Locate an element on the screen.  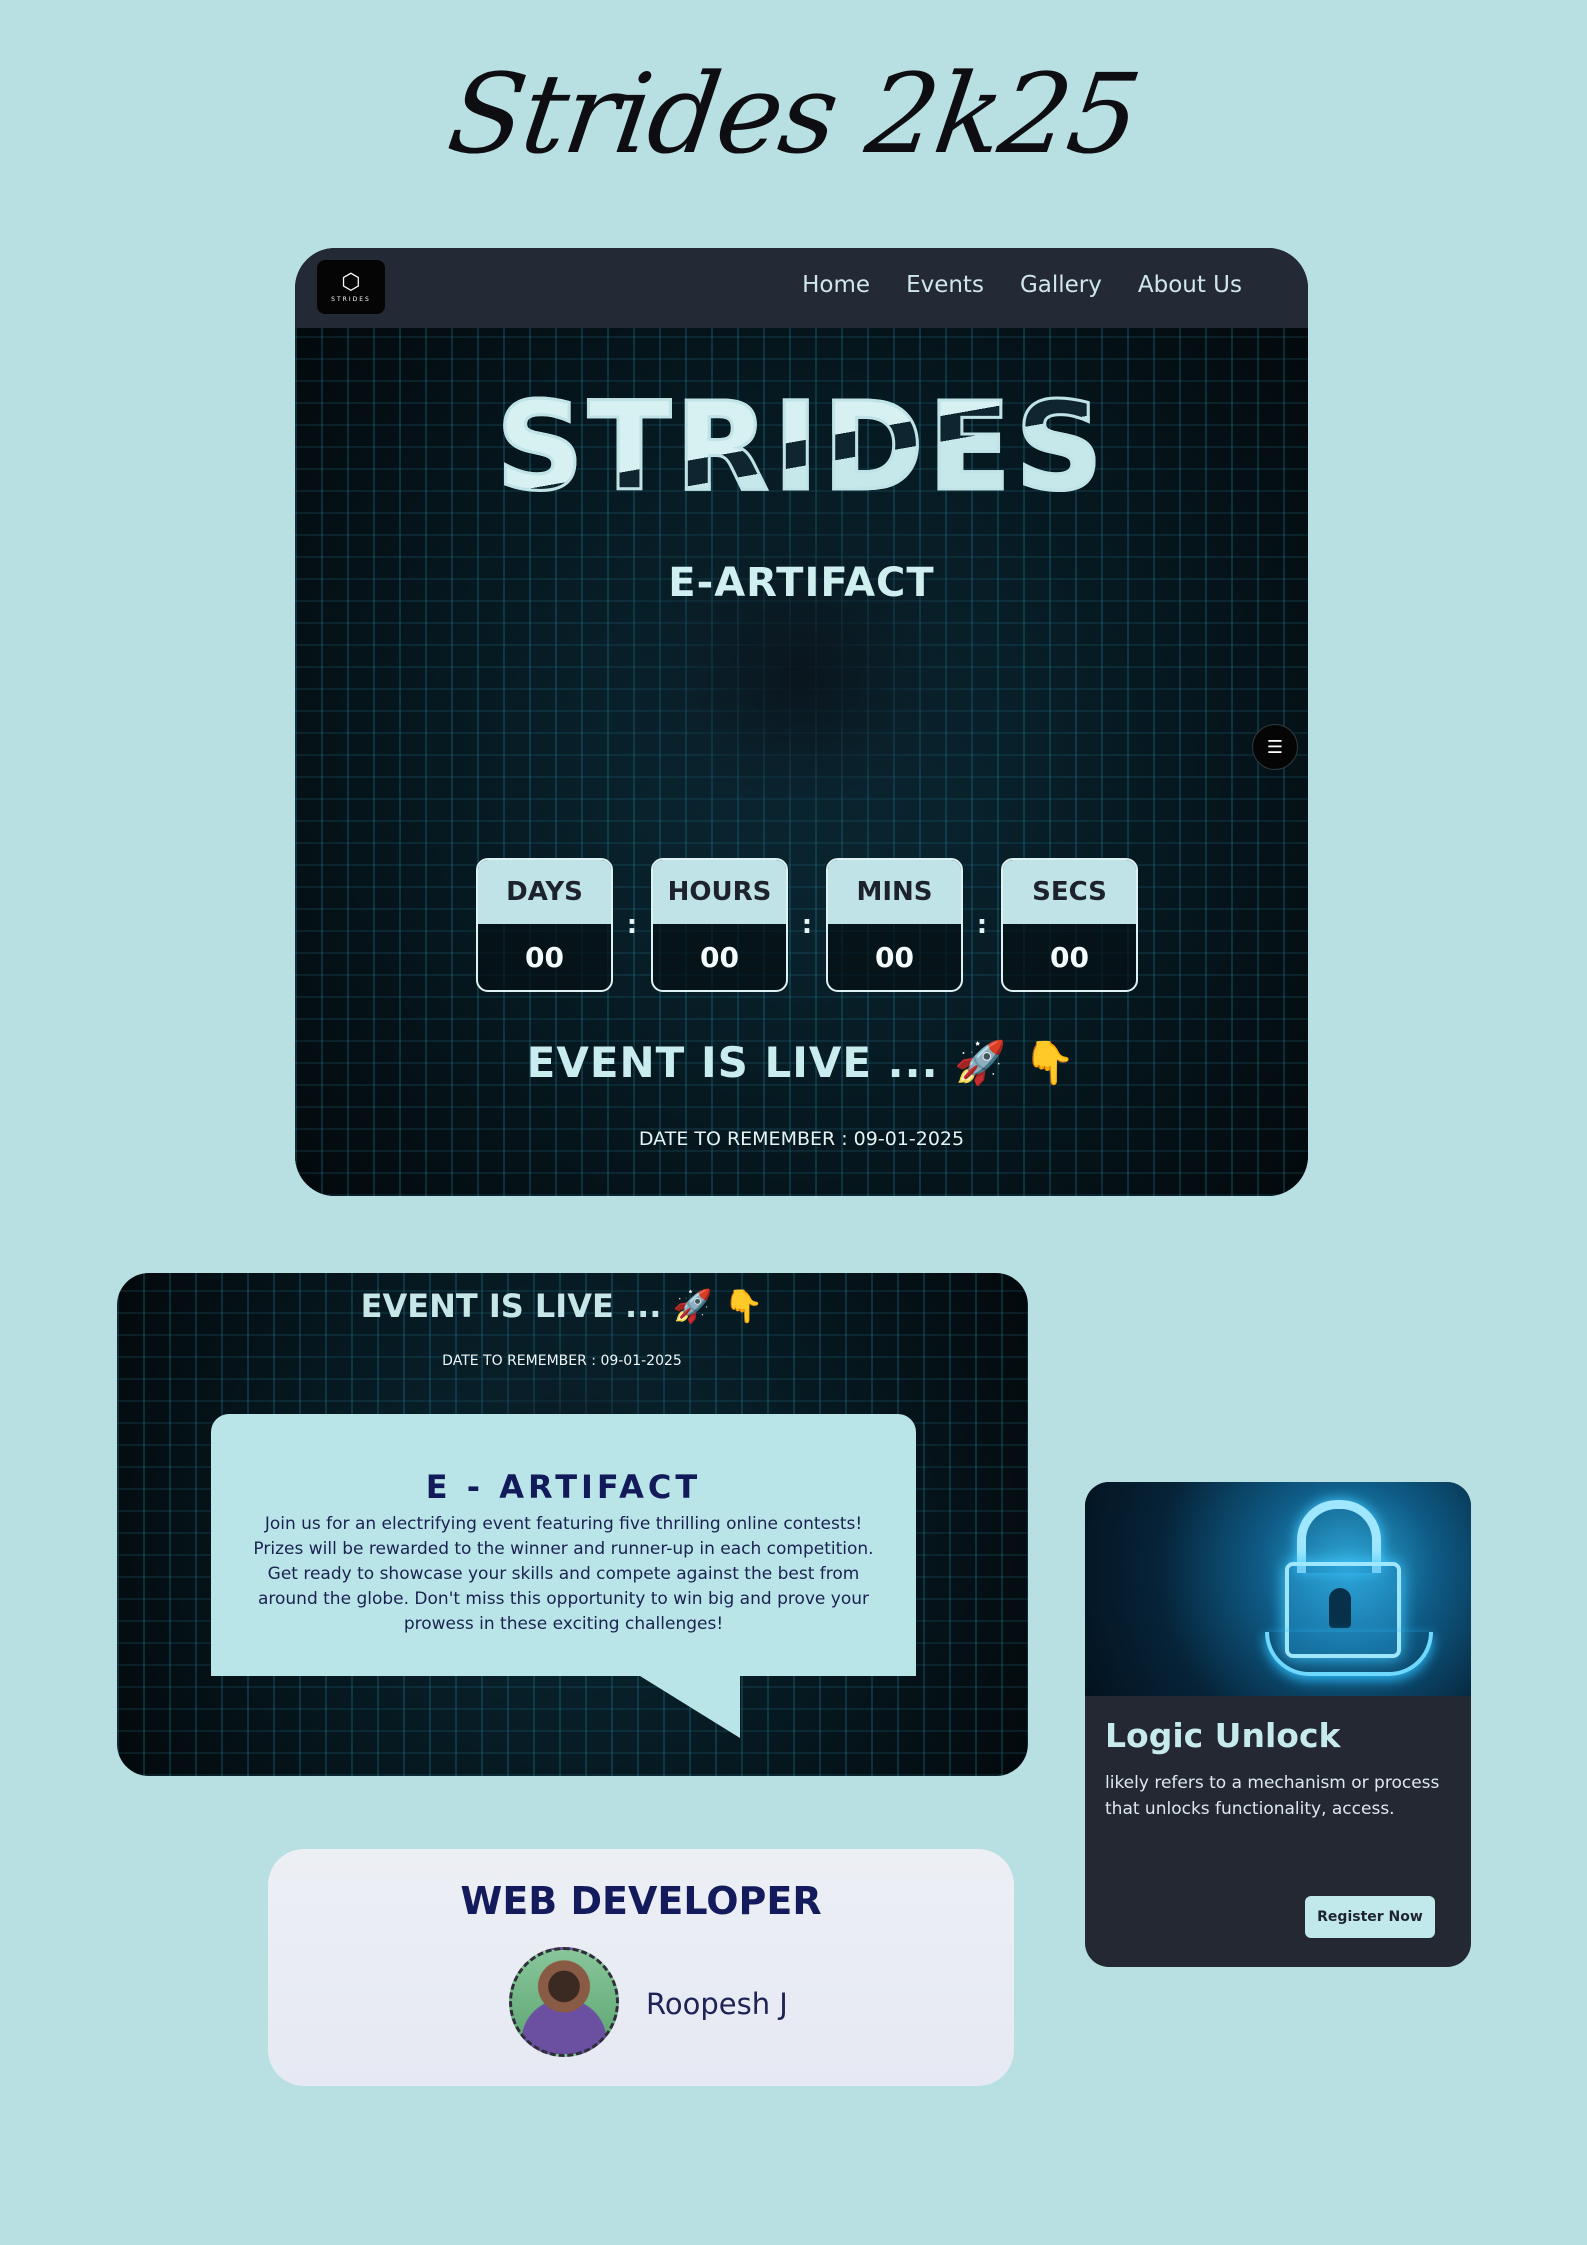
hero-title: STRIDES is located at coordinates (801, 447).